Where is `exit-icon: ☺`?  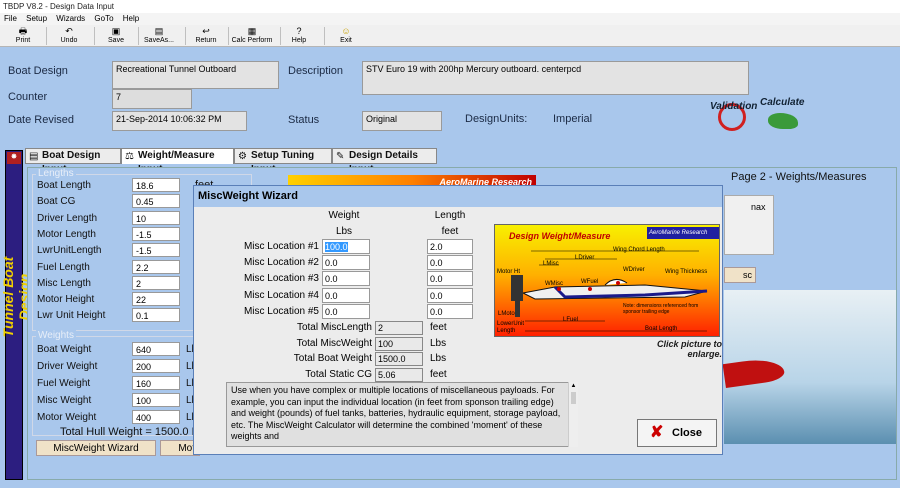
exit-icon: ☺ is located at coordinates (346, 31).